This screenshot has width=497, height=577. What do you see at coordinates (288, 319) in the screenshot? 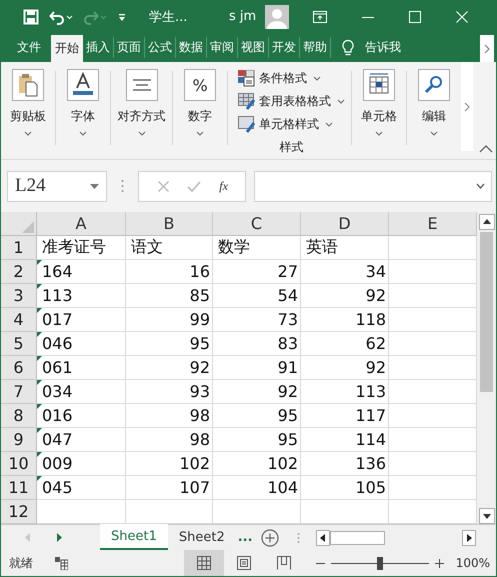
I see `table-cell-text: 73` at bounding box center [288, 319].